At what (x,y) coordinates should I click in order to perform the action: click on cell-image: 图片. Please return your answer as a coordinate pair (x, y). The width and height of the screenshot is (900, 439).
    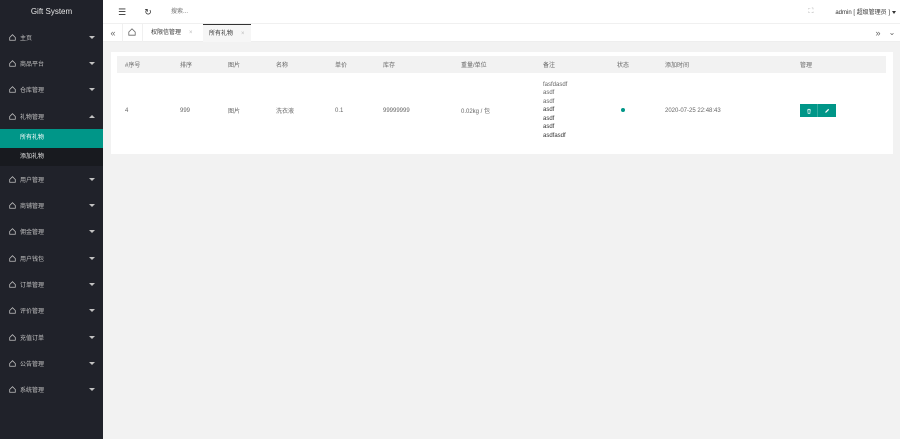
    Looking at the image, I should click on (244, 110).